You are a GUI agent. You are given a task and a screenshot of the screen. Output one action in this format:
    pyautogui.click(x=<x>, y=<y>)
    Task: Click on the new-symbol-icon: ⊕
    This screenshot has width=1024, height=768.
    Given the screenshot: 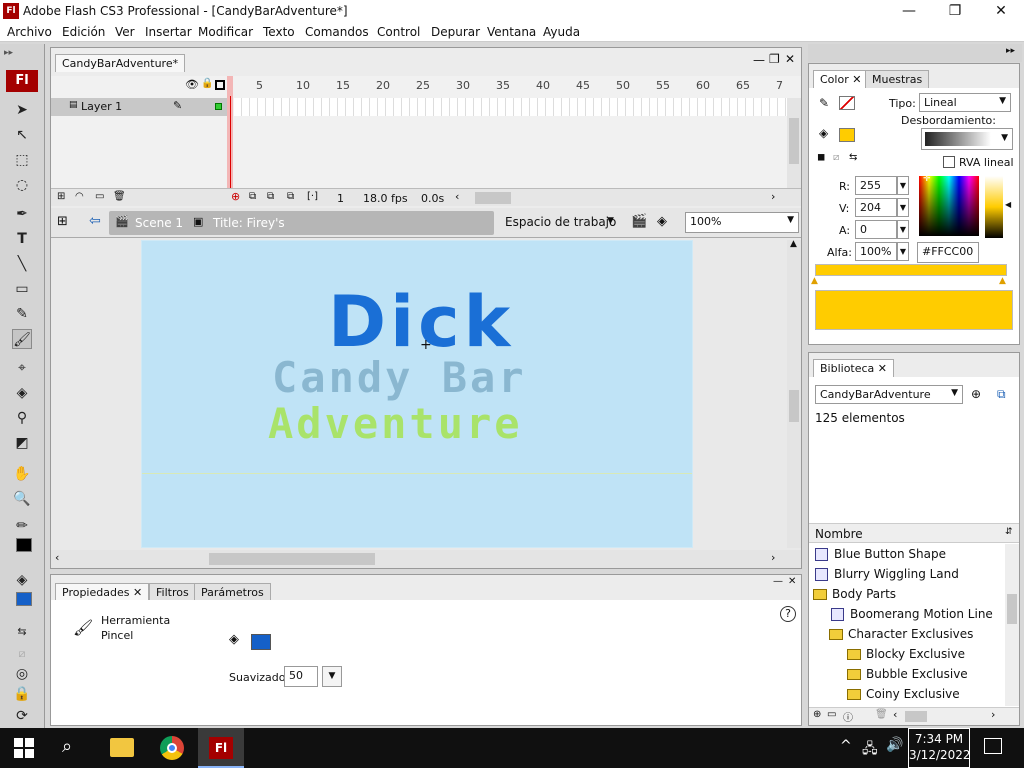 What is the action you would take?
    pyautogui.click(x=817, y=714)
    